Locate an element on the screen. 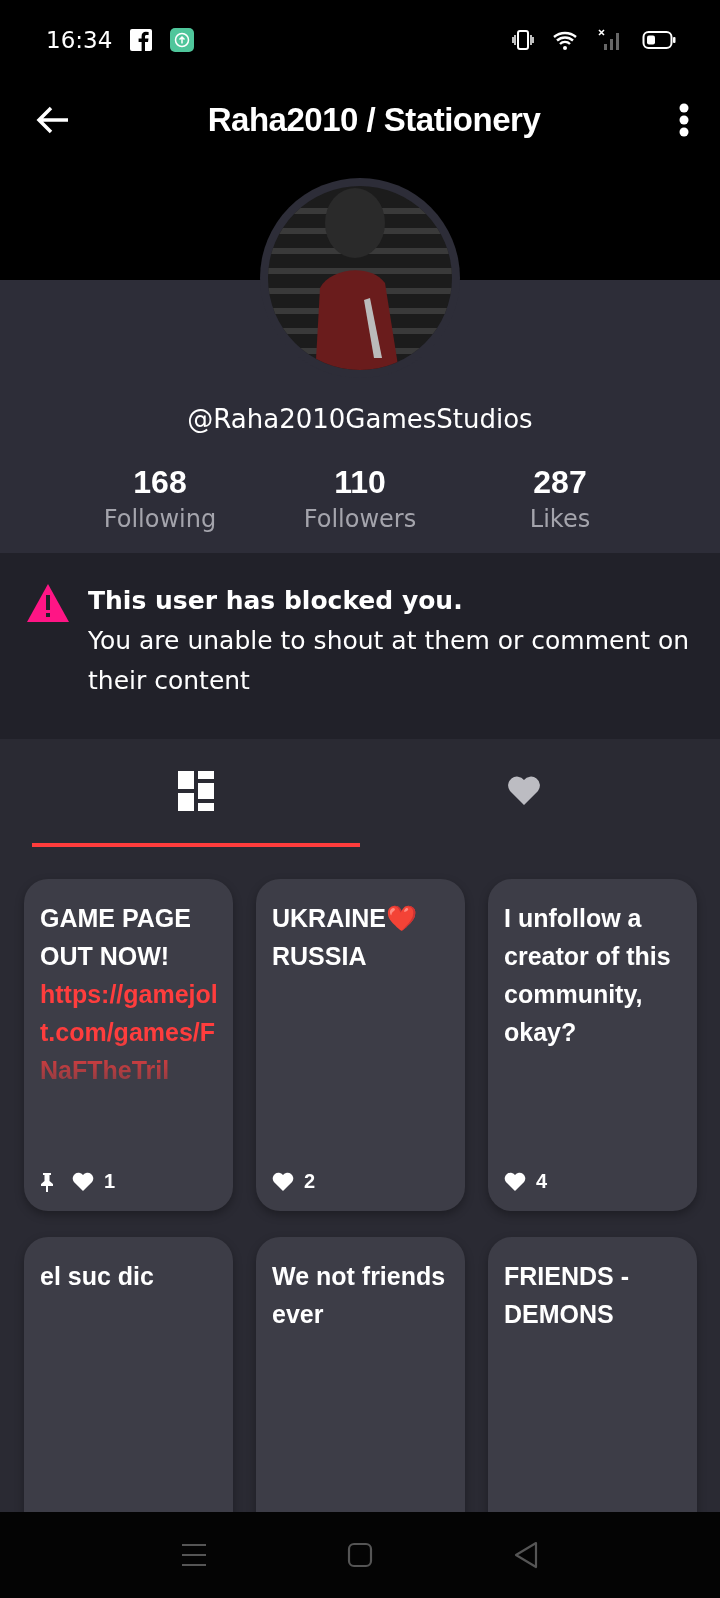 The height and width of the screenshot is (1598, 720). stat-label: Followers is located at coordinates (360, 519).